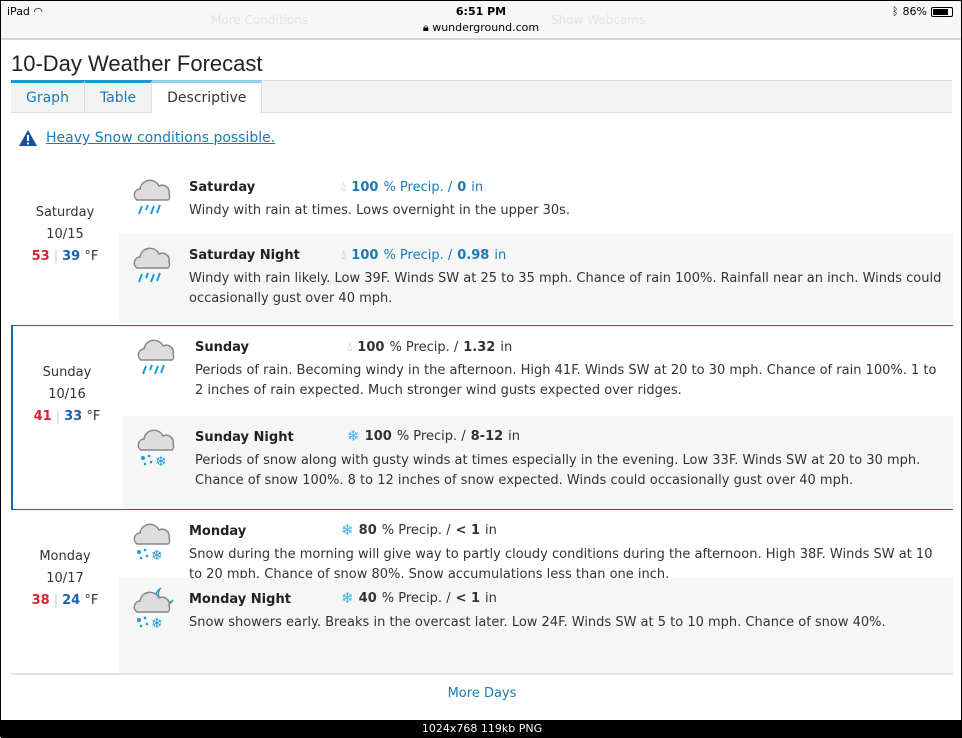 The width and height of the screenshot is (962, 738). I want to click on battery-icon, so click(942, 11).